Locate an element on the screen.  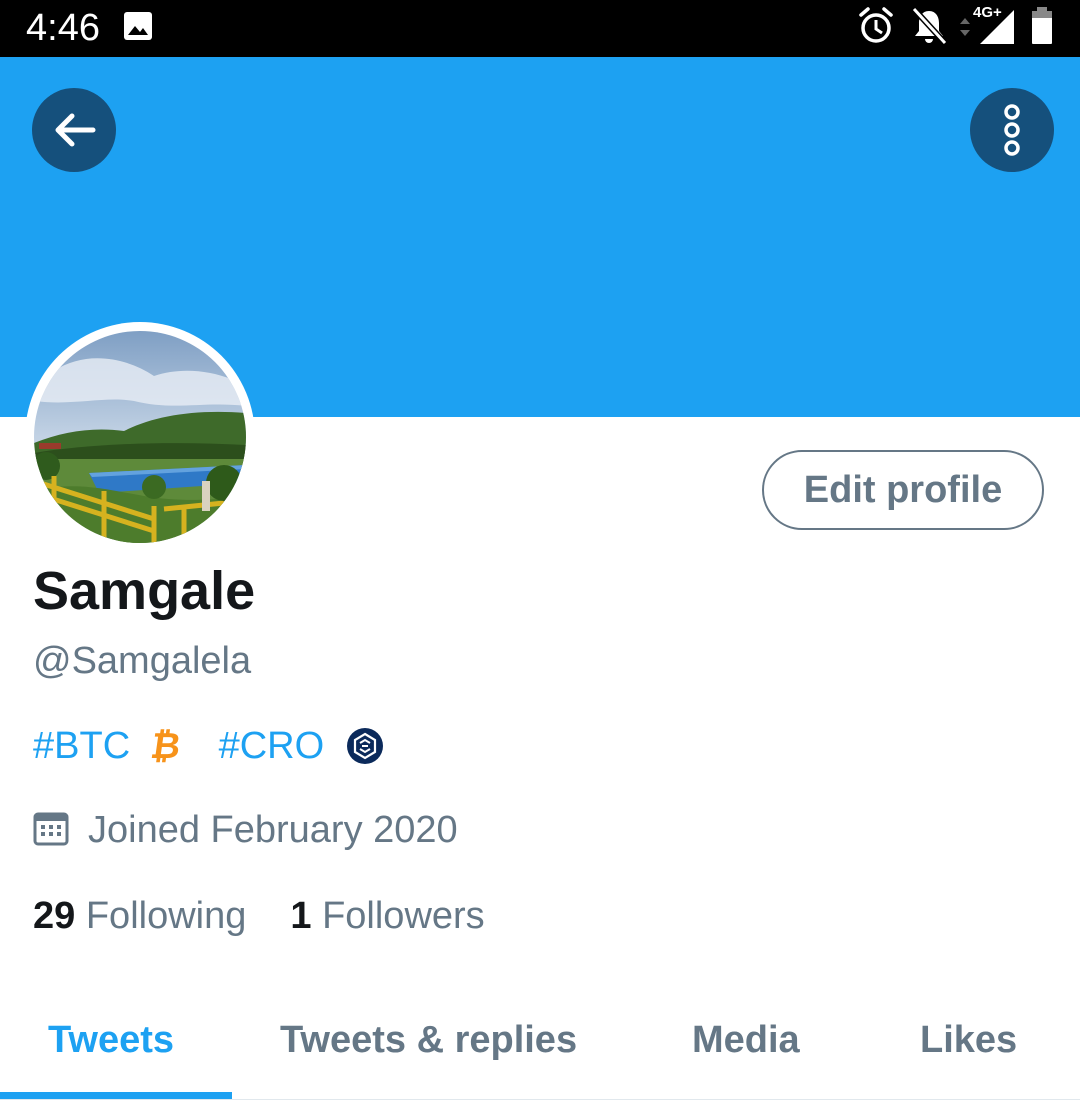
signal-icon is located at coordinates (997, 27).